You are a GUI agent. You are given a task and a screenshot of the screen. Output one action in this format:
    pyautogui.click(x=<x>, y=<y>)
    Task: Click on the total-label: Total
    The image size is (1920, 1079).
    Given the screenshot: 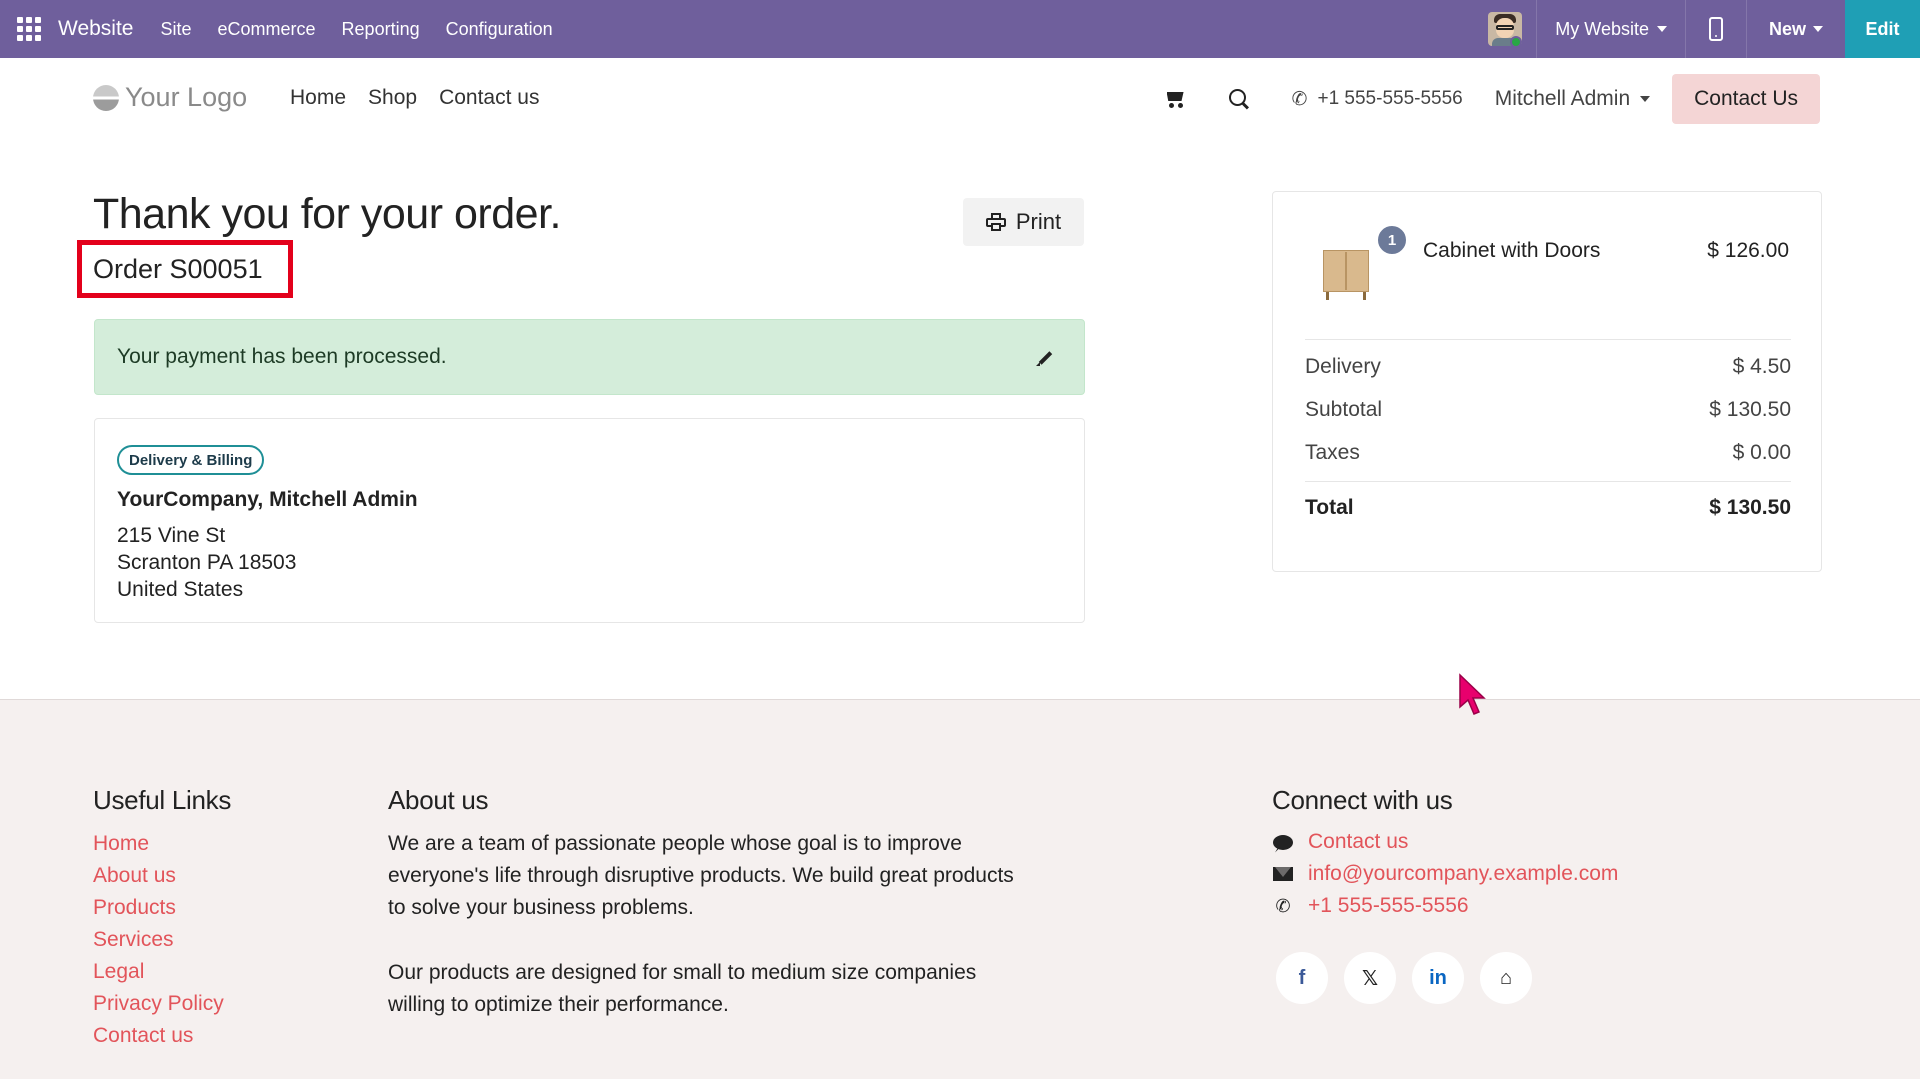 What is the action you would take?
    pyautogui.click(x=1329, y=507)
    